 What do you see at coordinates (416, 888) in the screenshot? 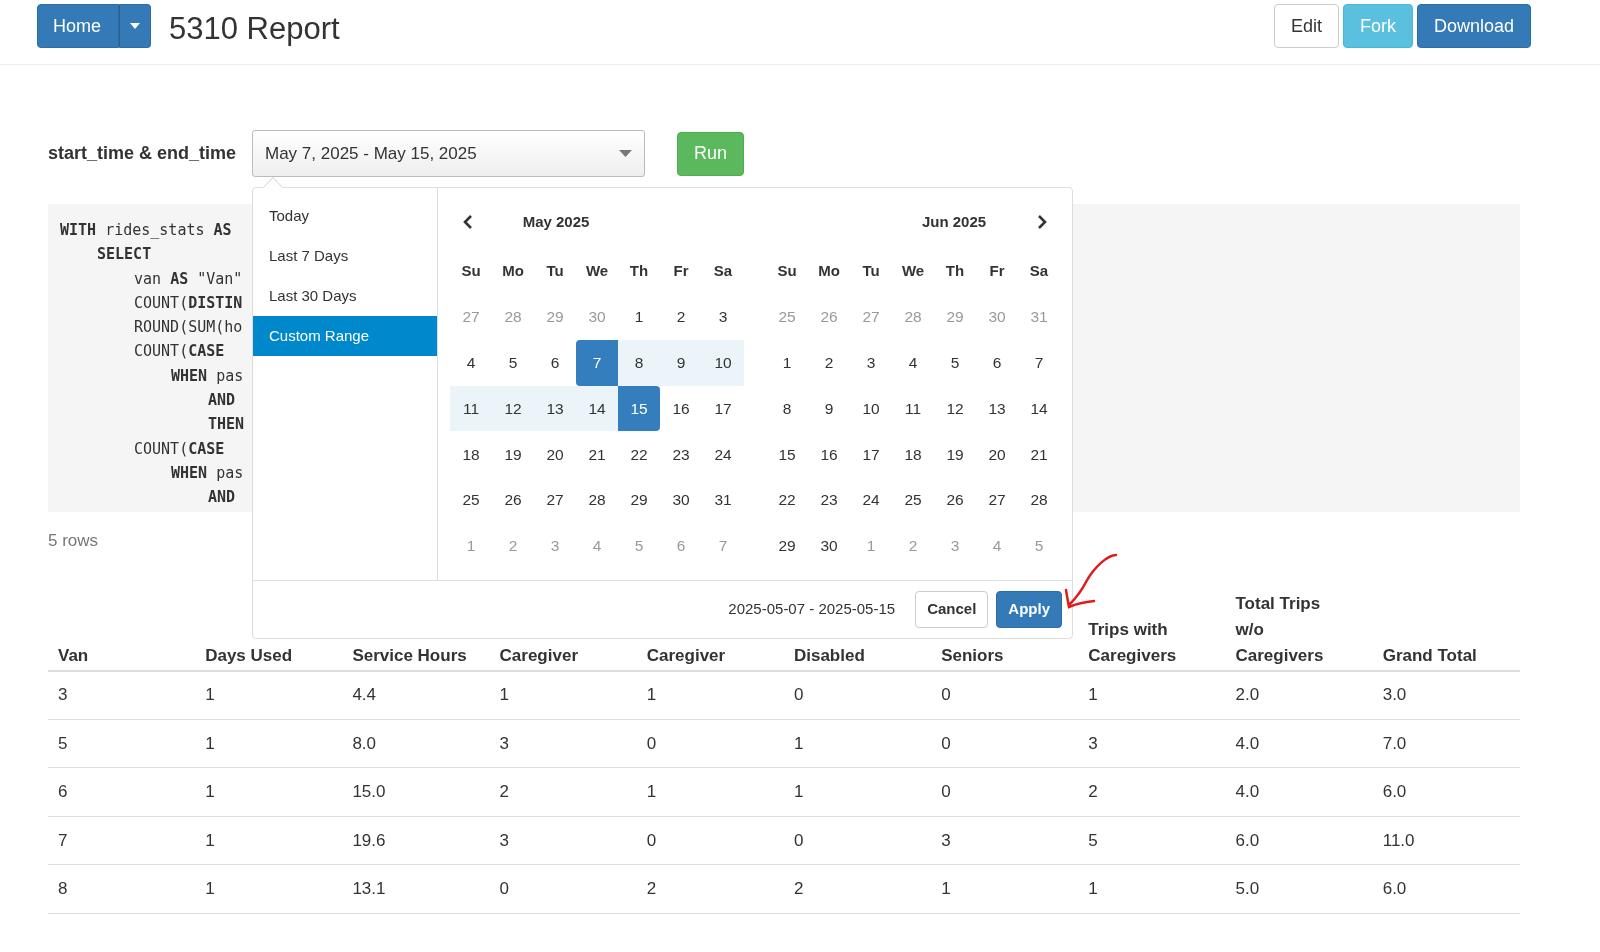
I see `table-cell: 13.1` at bounding box center [416, 888].